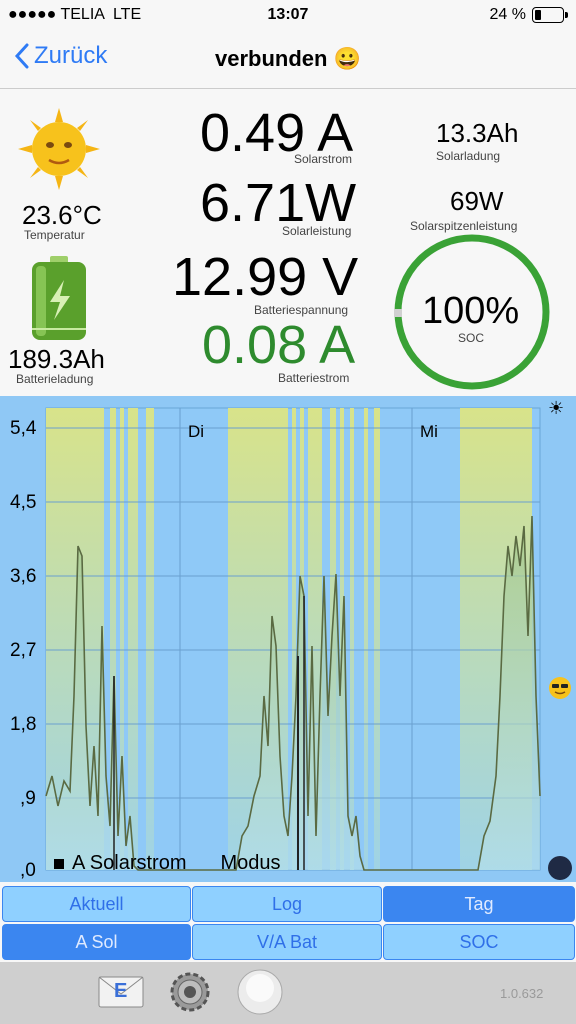  I want to click on tab-aktuell: Aktuell, so click(96, 904).